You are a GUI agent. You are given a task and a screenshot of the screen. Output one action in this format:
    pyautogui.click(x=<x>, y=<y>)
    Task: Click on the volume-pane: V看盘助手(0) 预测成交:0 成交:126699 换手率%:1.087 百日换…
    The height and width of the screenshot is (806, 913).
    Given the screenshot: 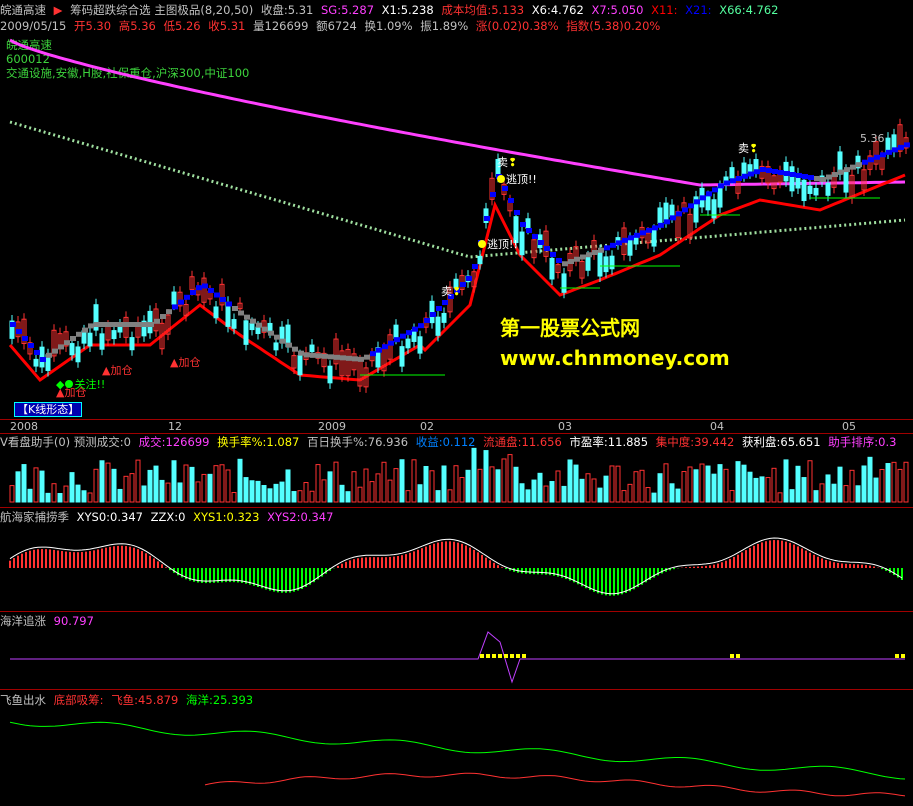 What is the action you would take?
    pyautogui.click(x=456, y=468)
    